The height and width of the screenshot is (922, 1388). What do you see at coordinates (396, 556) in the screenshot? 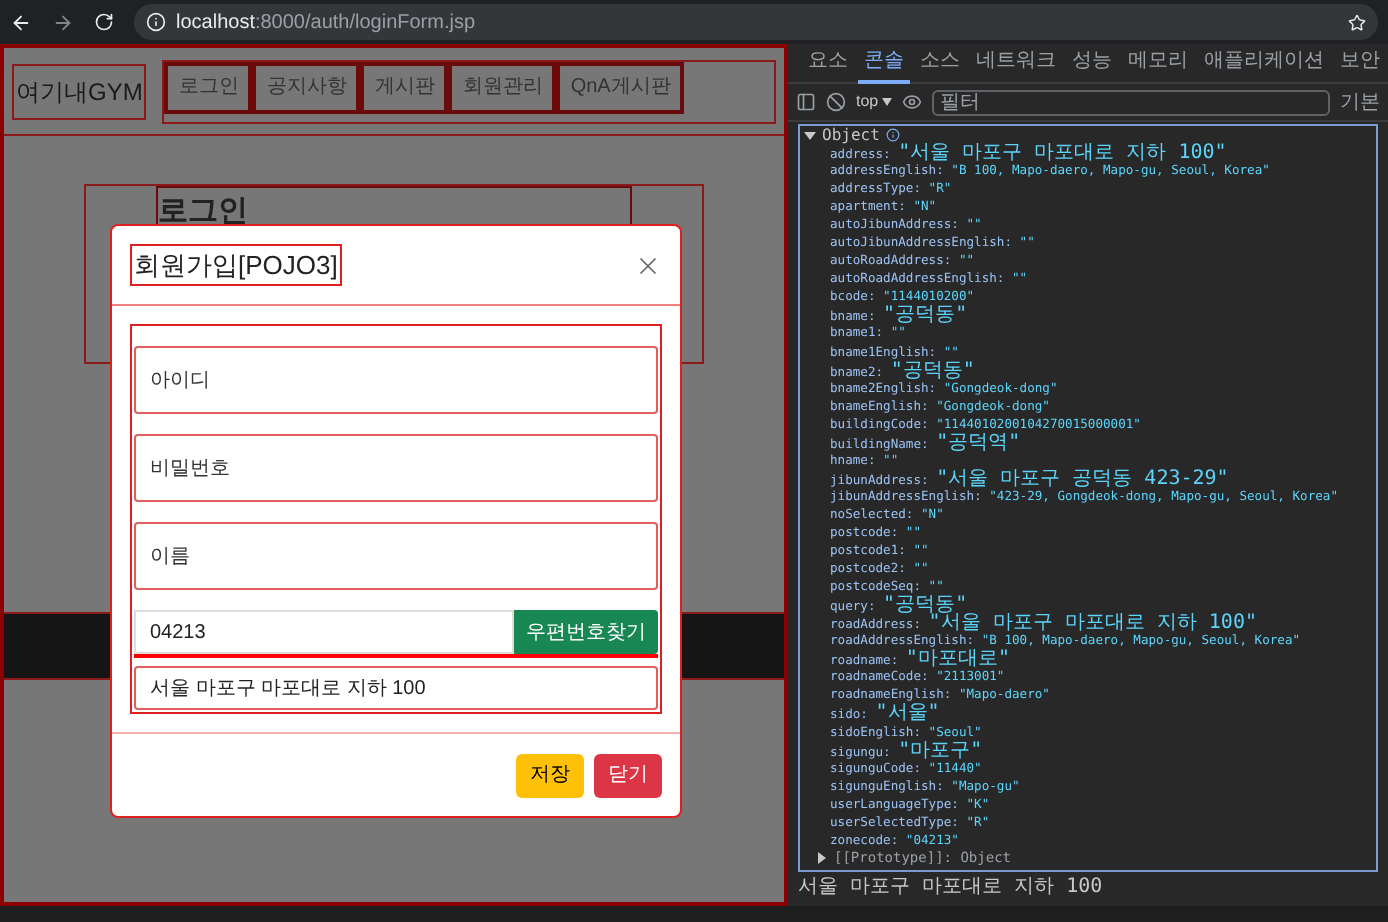
I see `text-field: 이름` at bounding box center [396, 556].